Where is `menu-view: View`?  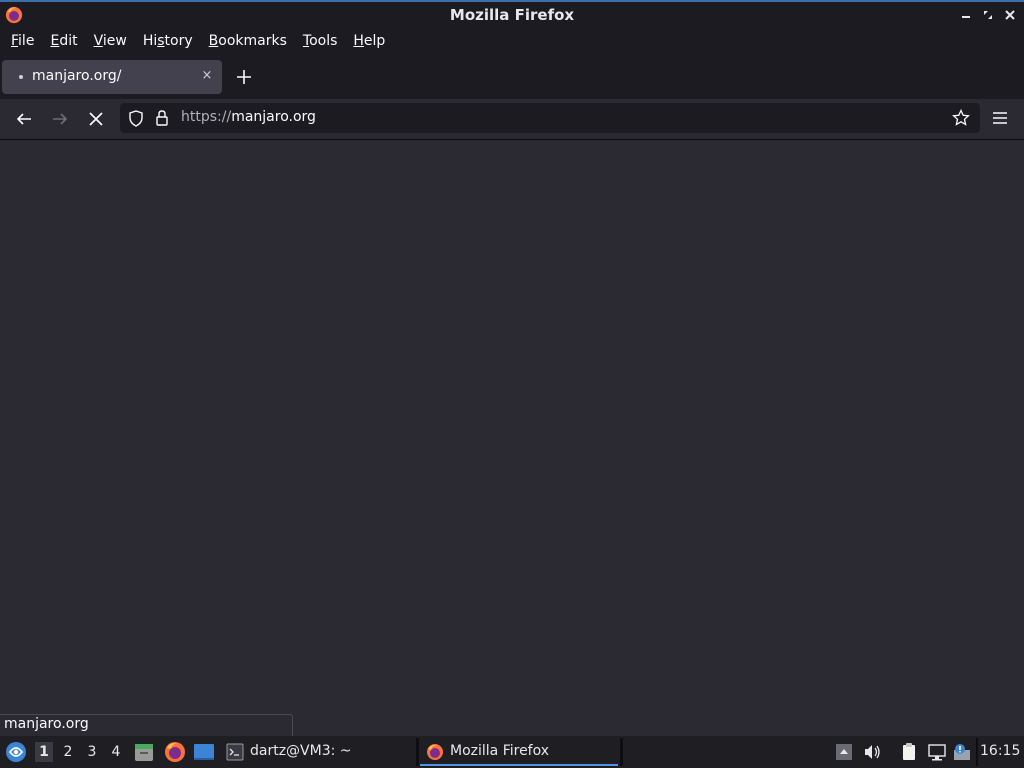
menu-view: View is located at coordinates (110, 41).